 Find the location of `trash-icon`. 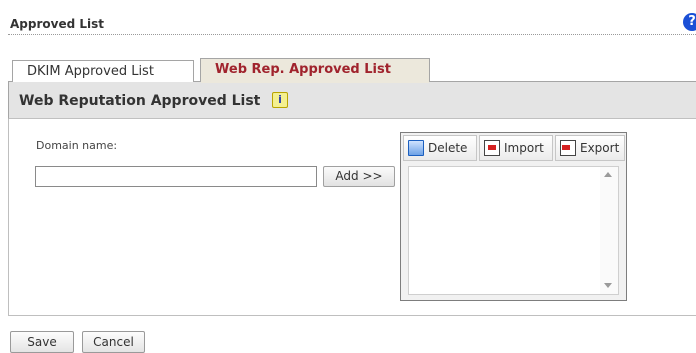

trash-icon is located at coordinates (416, 148).